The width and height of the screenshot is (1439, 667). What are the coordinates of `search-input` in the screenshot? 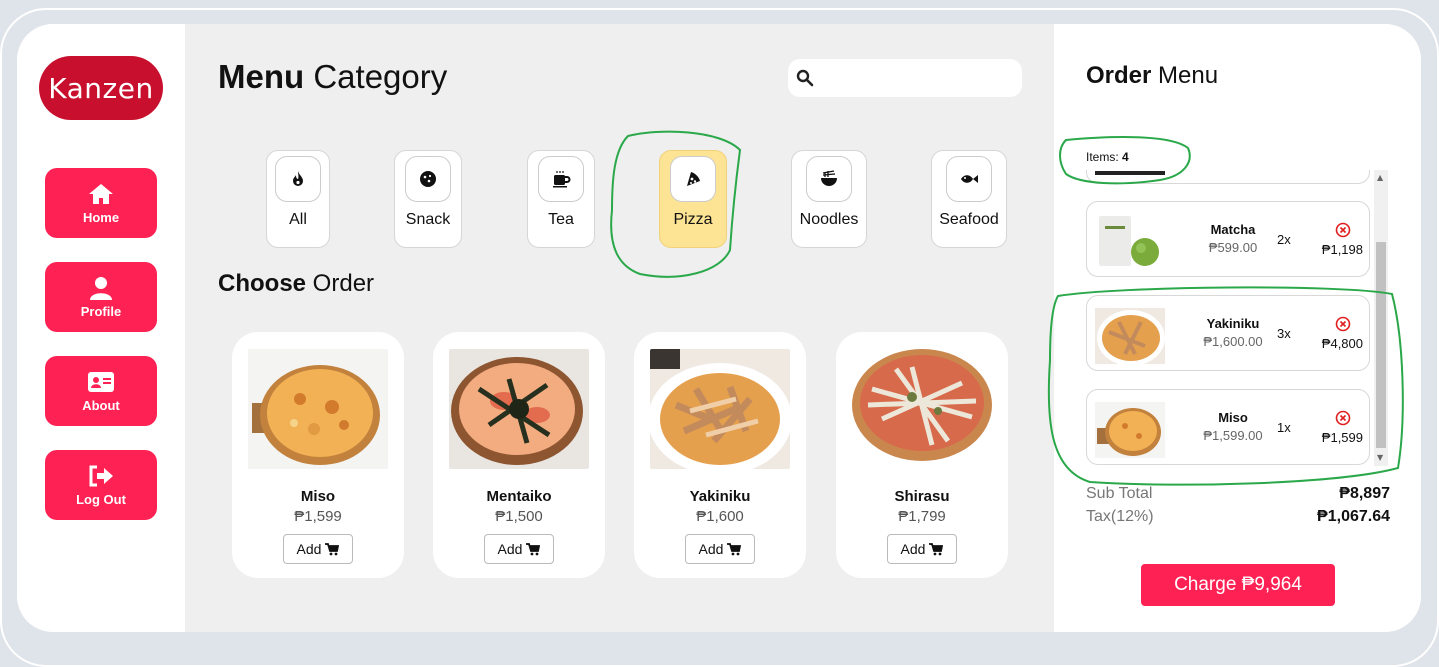 It's located at (905, 78).